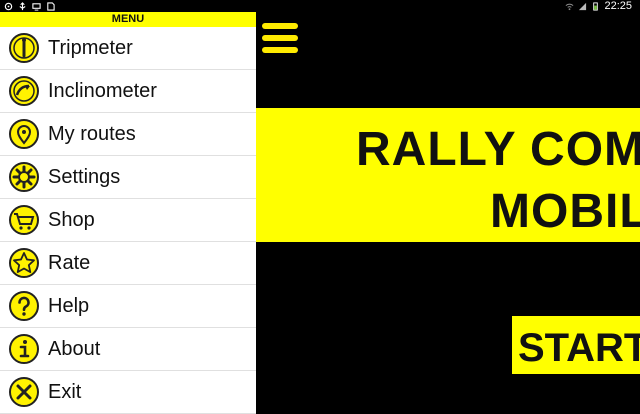  I want to click on menu-item-help: Help, so click(128, 306).